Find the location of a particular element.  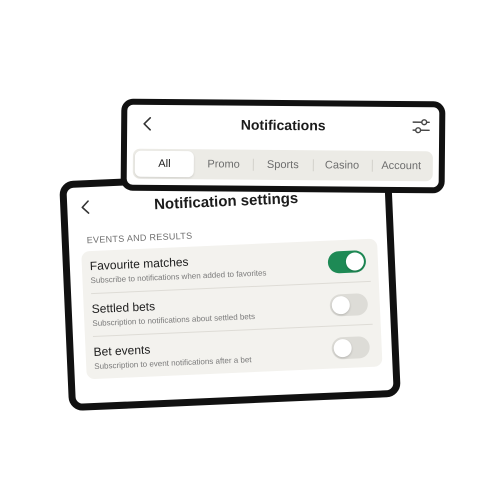

sliders-icon is located at coordinates (421, 126).